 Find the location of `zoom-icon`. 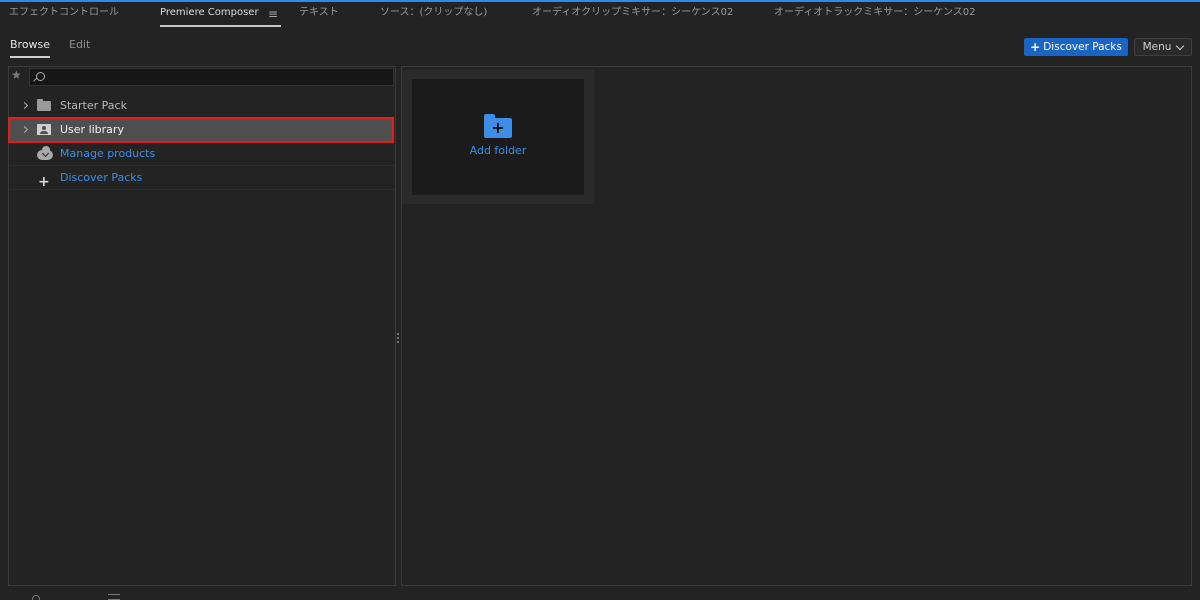

zoom-icon is located at coordinates (36, 597).